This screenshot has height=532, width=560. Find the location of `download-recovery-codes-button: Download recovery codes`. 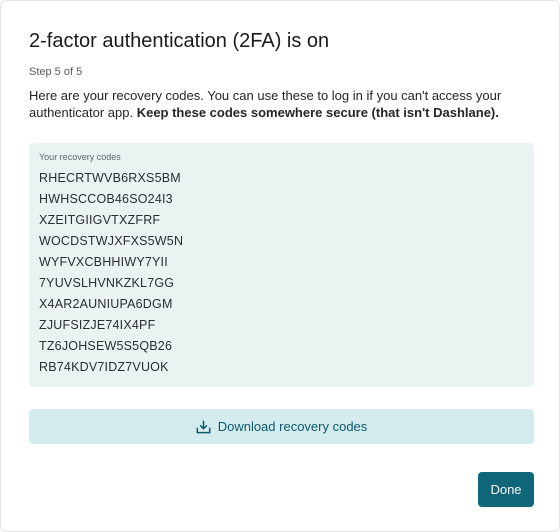

download-recovery-codes-button: Download recovery codes is located at coordinates (281, 426).